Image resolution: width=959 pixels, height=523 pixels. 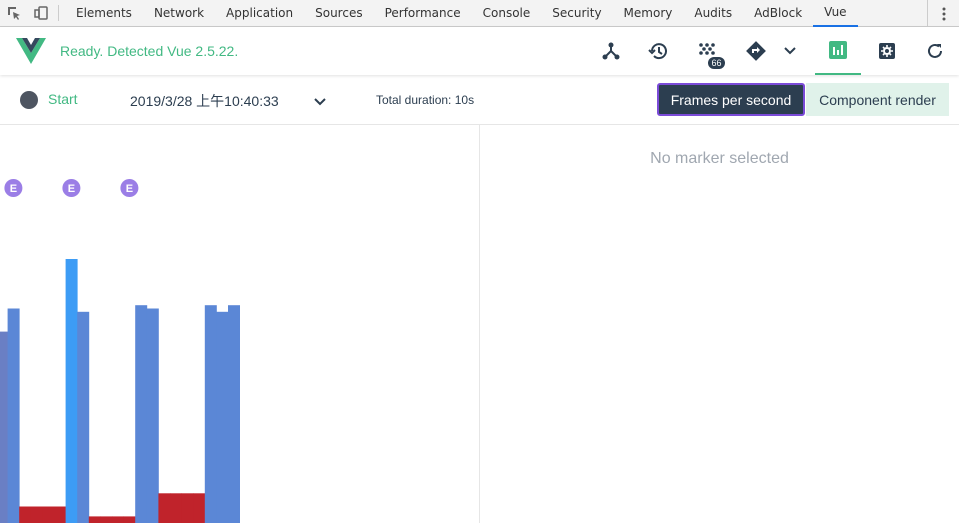 I want to click on inspect-element-icon, so click(x=13, y=13).